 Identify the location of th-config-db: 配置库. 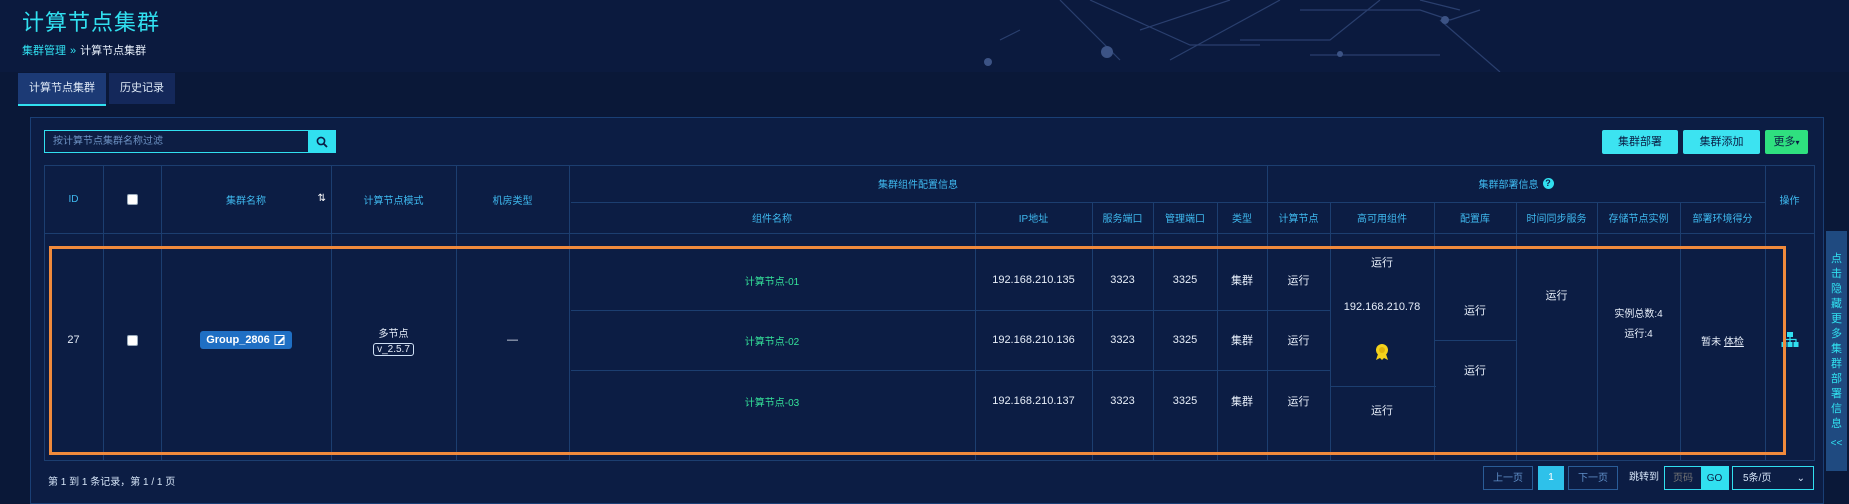
(1475, 219).